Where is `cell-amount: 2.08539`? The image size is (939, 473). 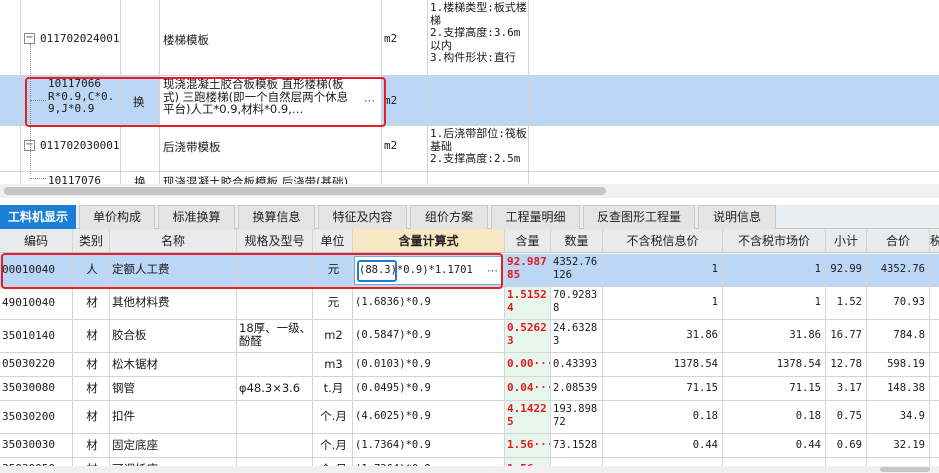
cell-amount: 2.08539 is located at coordinates (577, 388).